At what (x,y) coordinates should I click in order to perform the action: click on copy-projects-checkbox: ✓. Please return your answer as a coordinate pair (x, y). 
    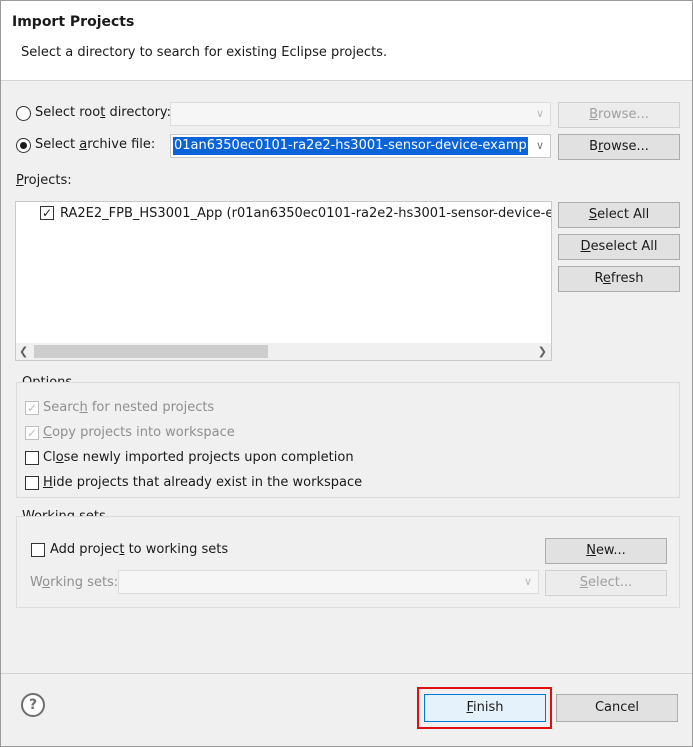
    Looking at the image, I should click on (32, 433).